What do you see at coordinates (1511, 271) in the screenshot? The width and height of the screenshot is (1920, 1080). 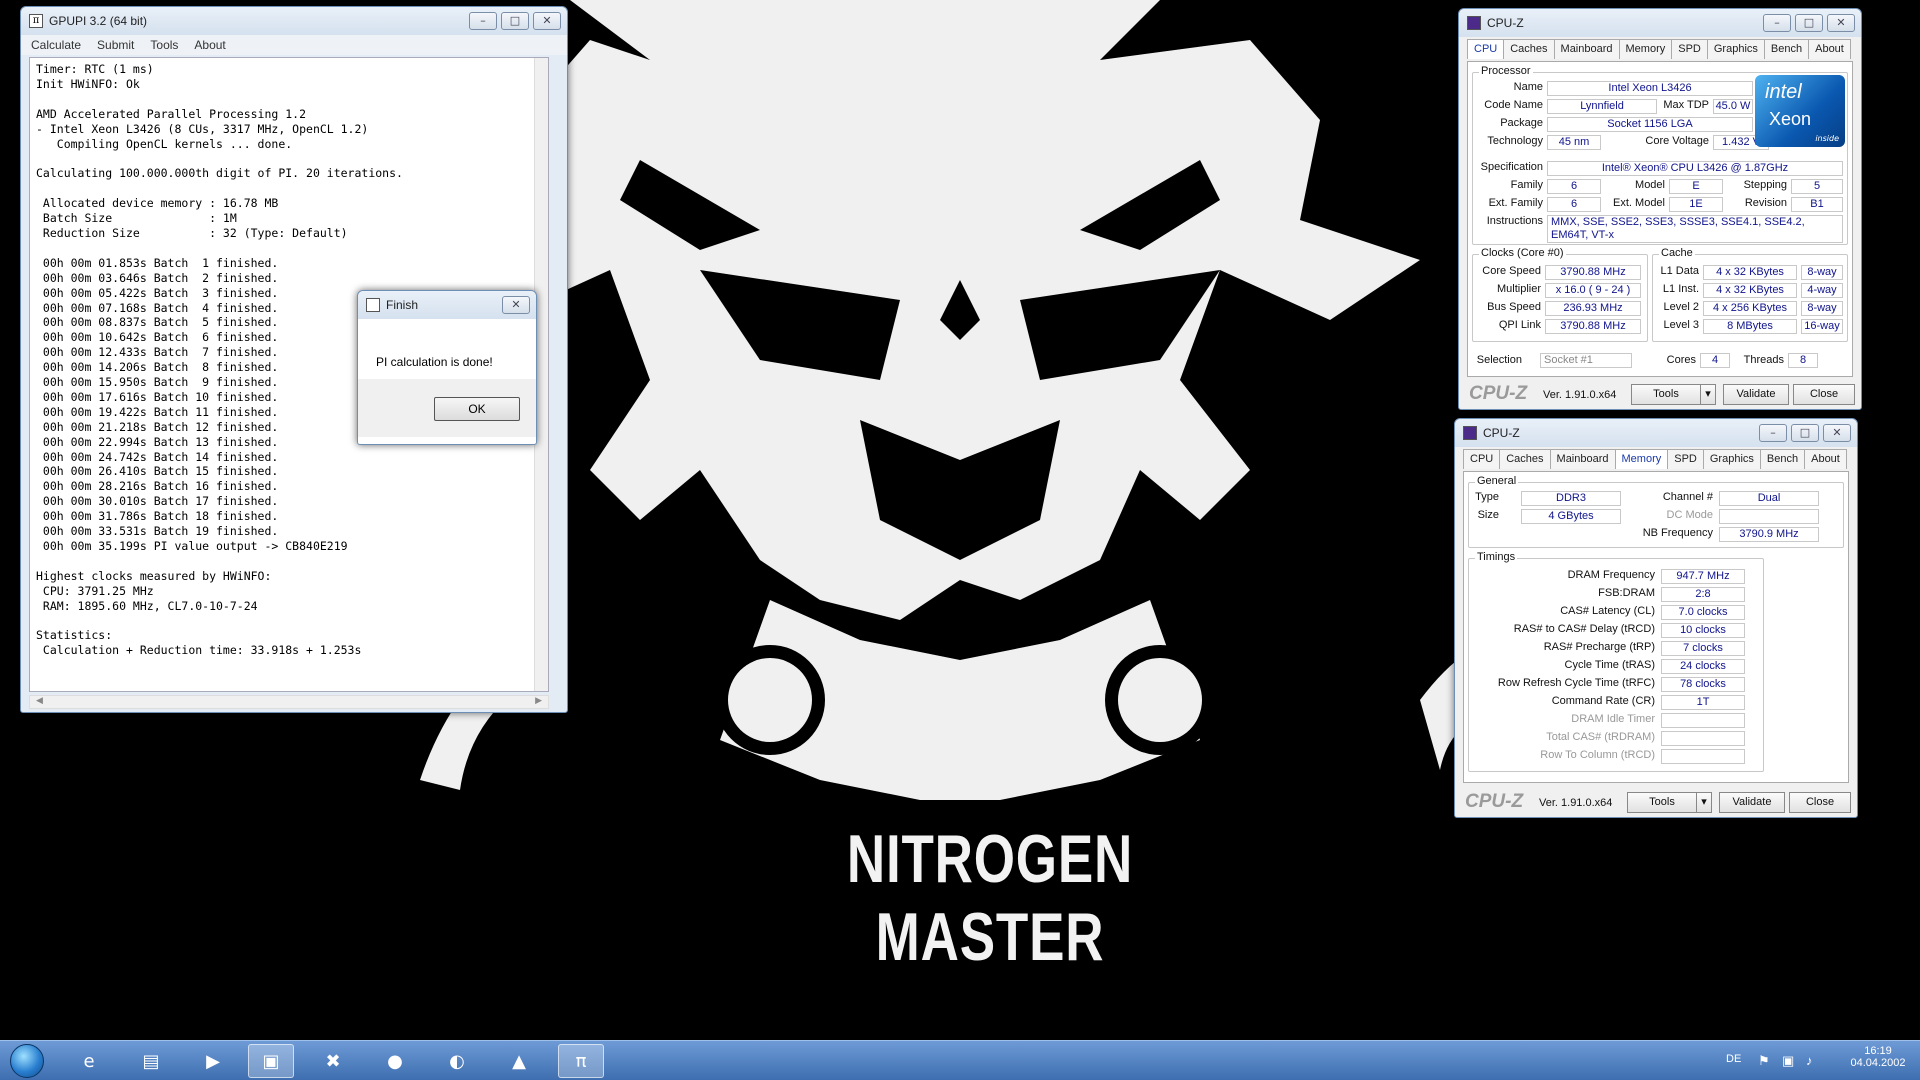 I see `corespeed-label: Core Speed` at bounding box center [1511, 271].